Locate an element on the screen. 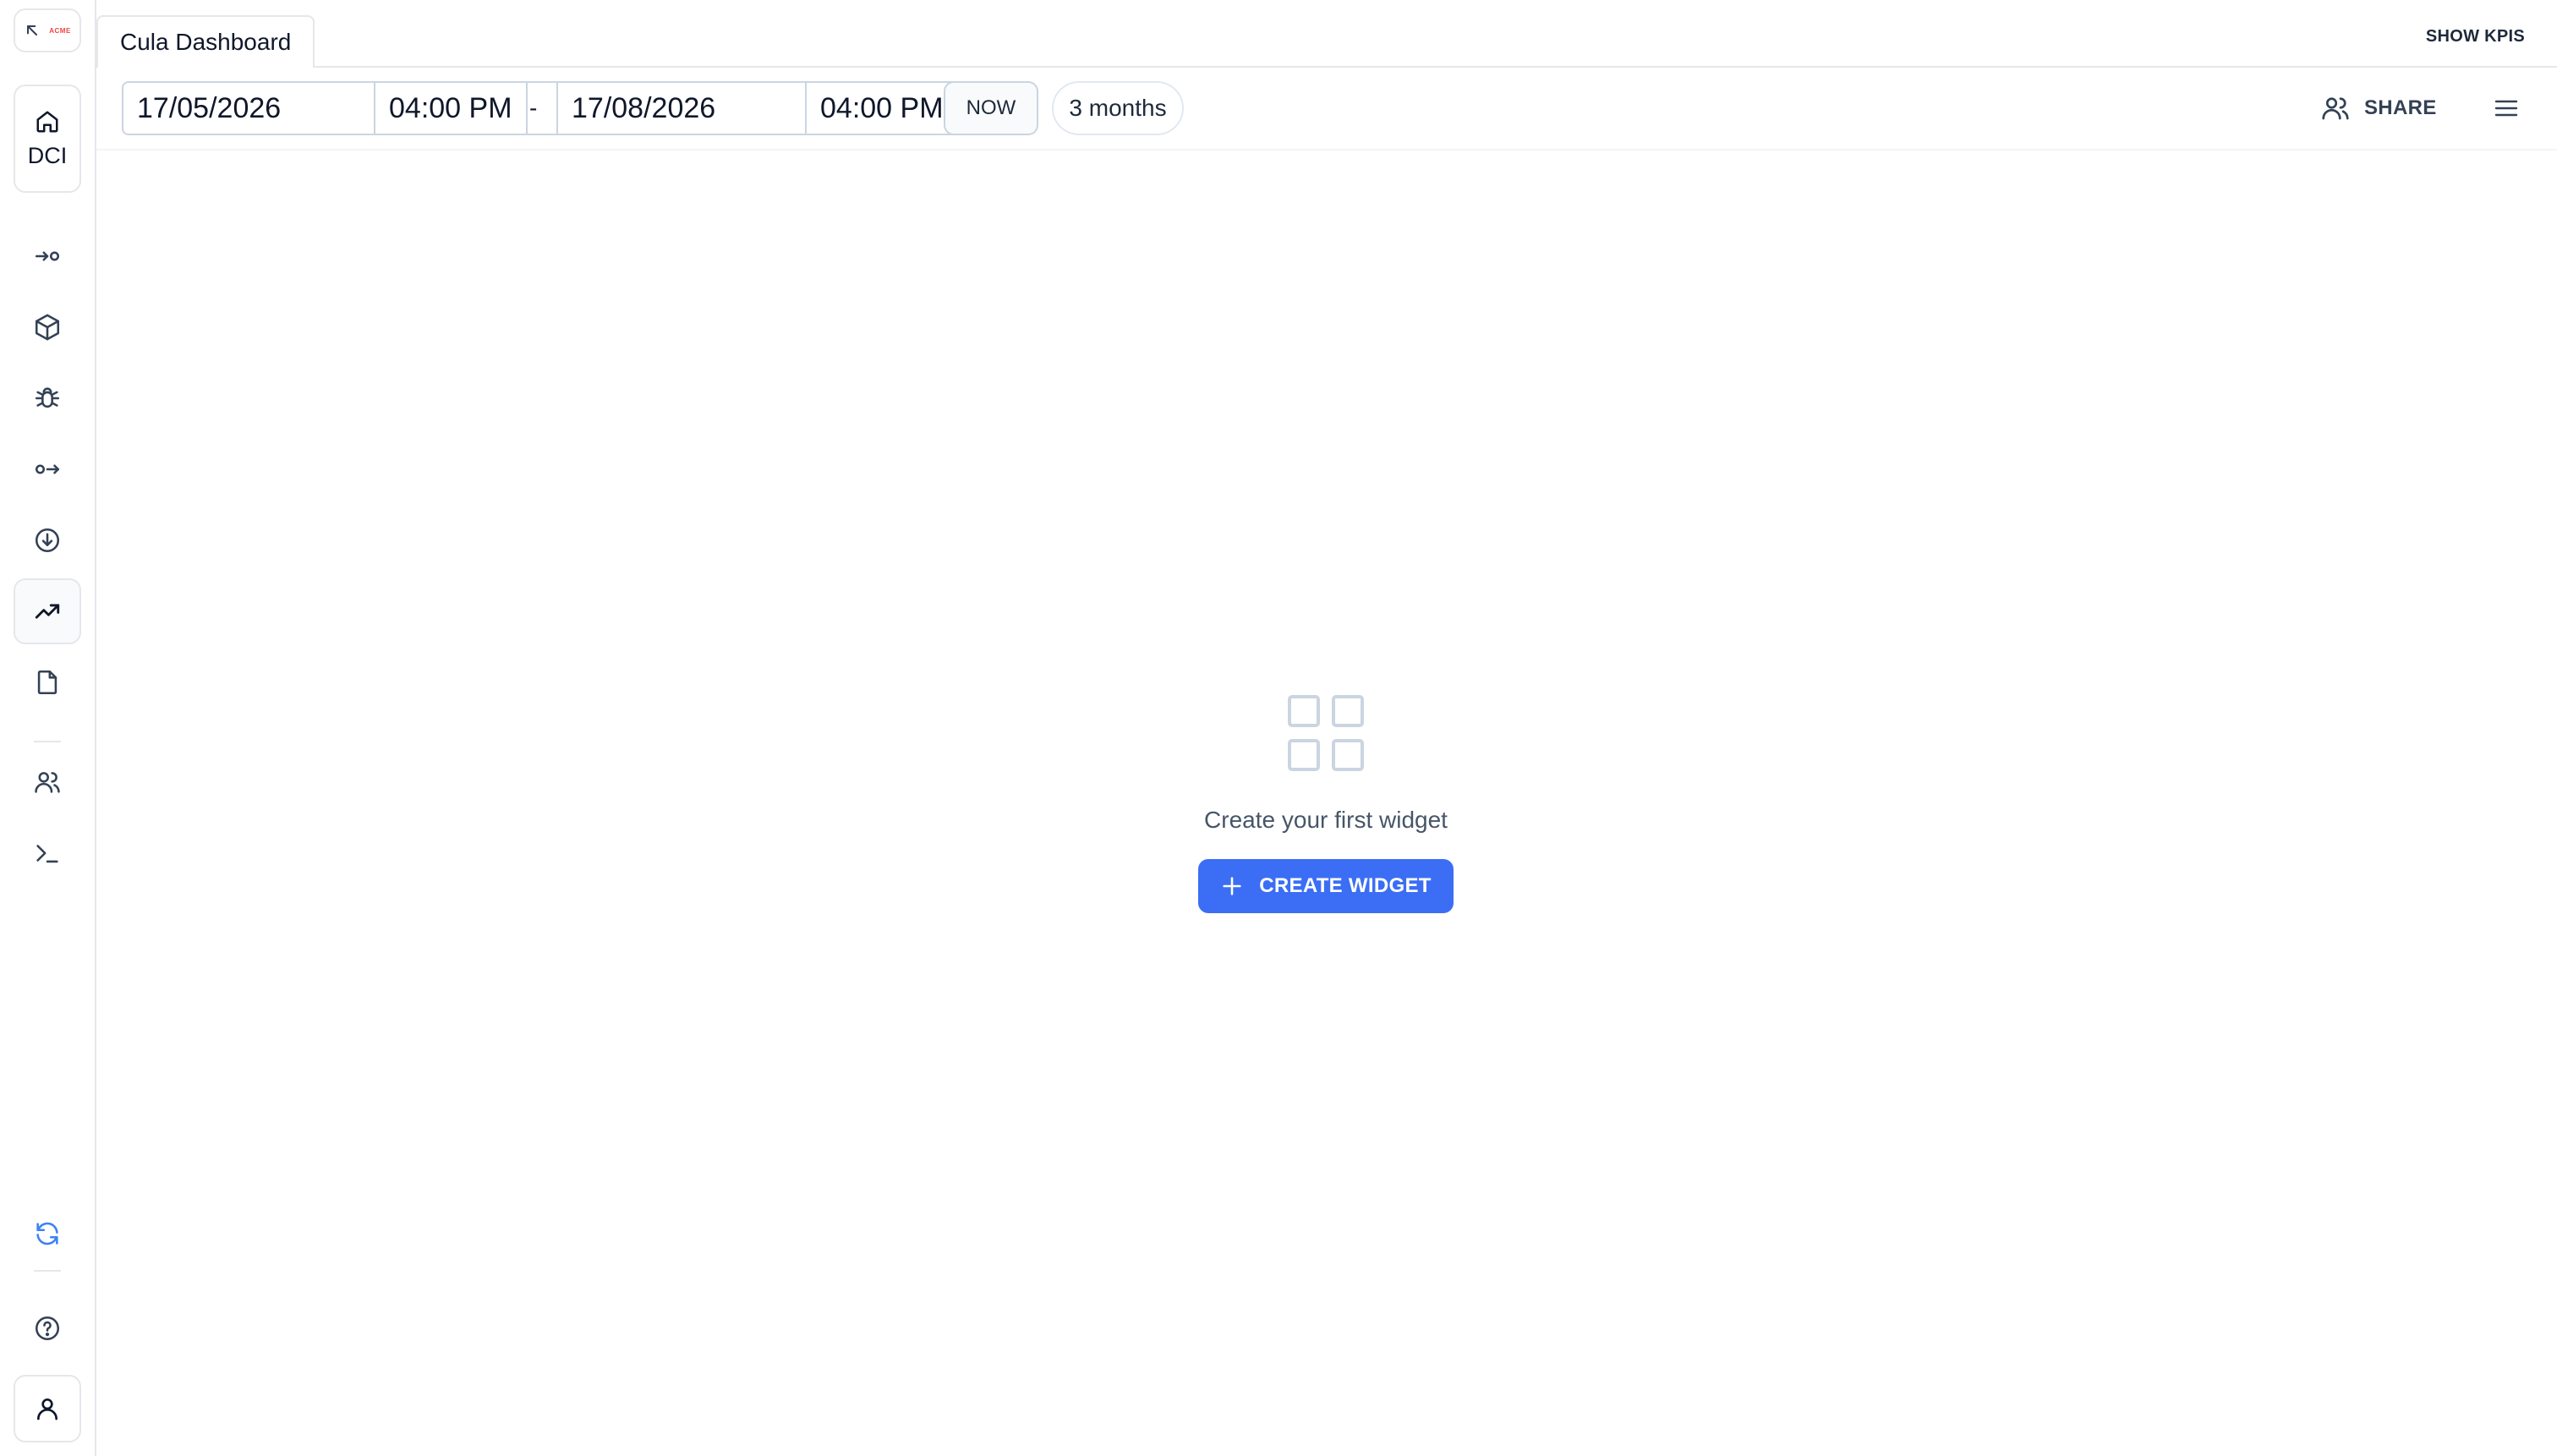 The width and height of the screenshot is (2557, 1456). nav-downloads is located at coordinates (47, 540).